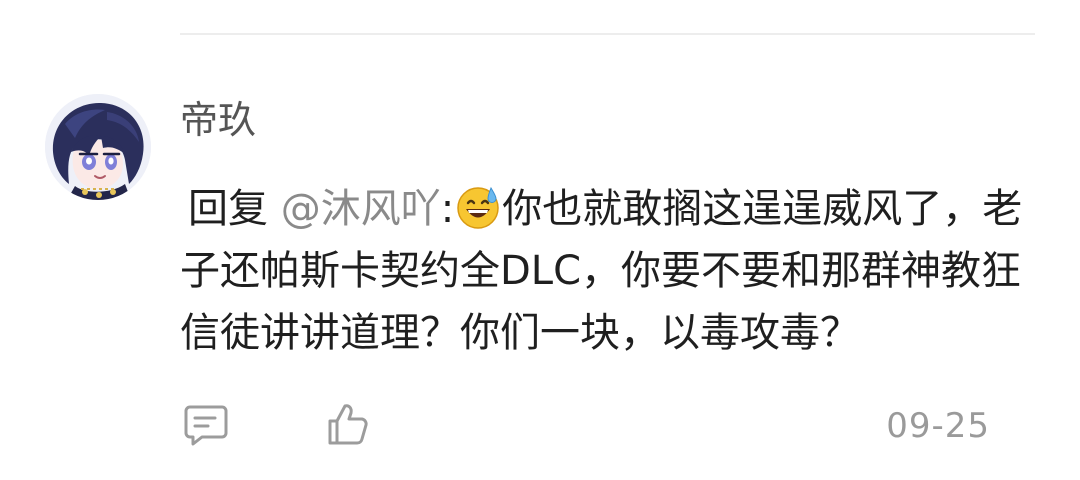 The width and height of the screenshot is (1080, 480). I want to click on grinning-sweat-emoji-icon, so click(478, 207).